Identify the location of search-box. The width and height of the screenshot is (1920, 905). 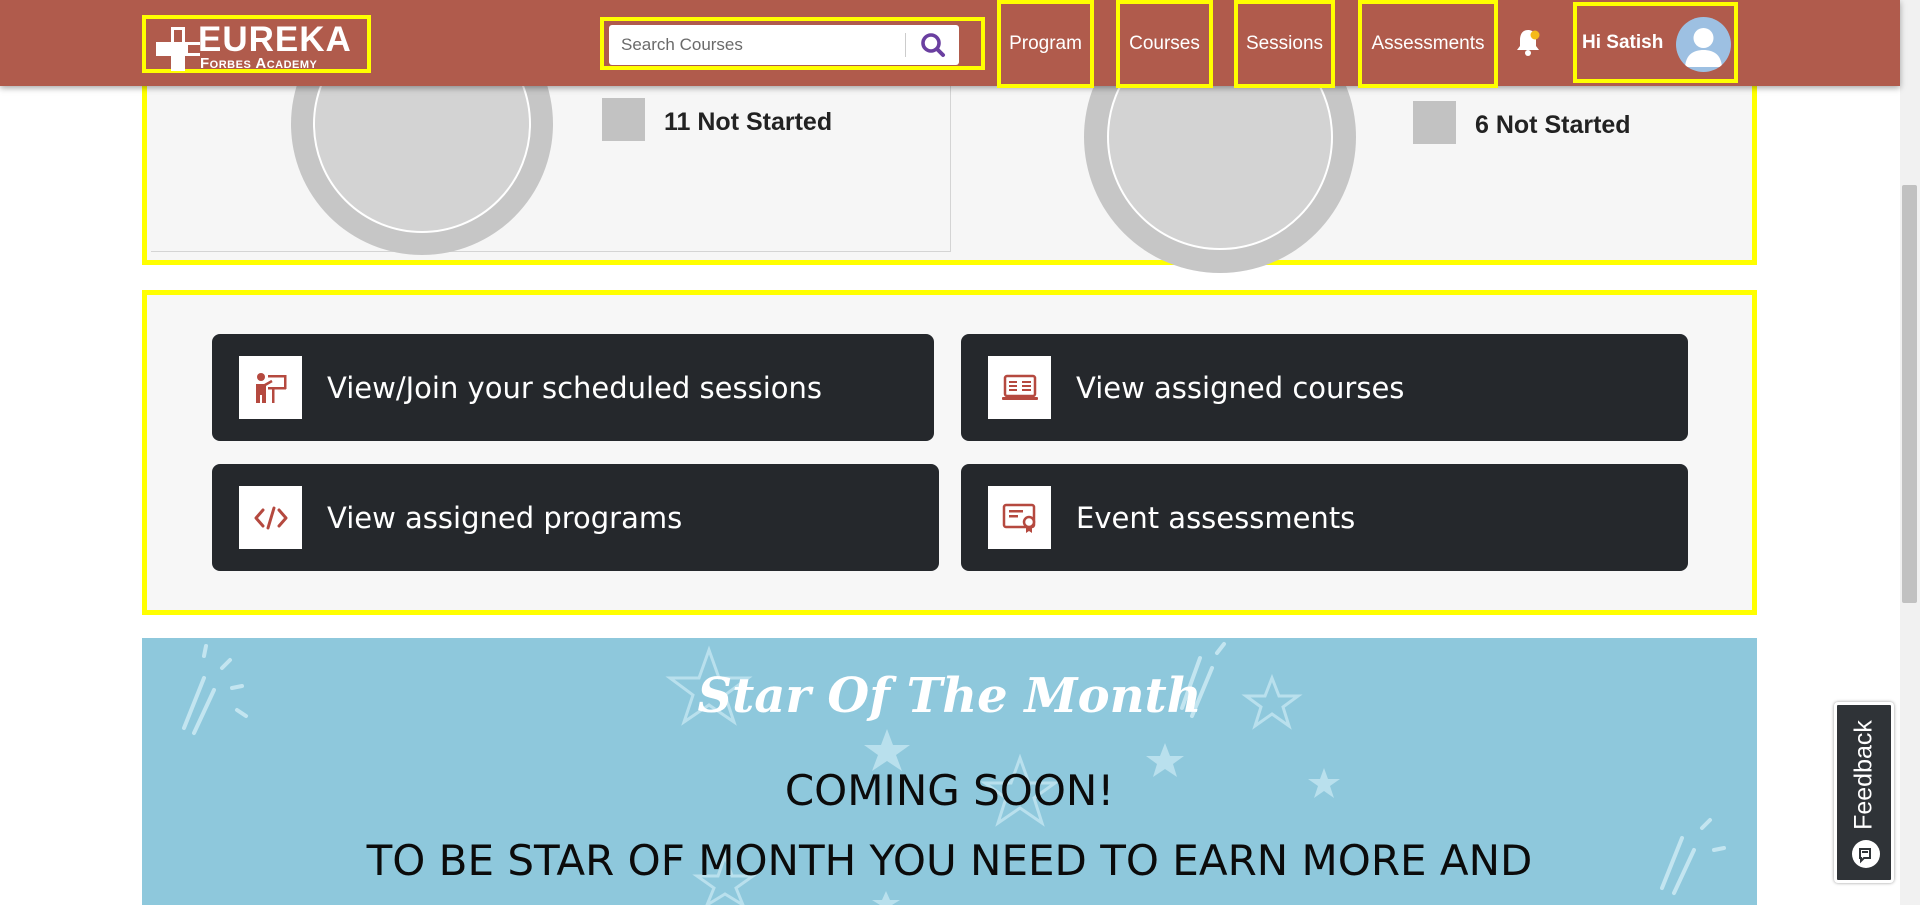
(784, 45).